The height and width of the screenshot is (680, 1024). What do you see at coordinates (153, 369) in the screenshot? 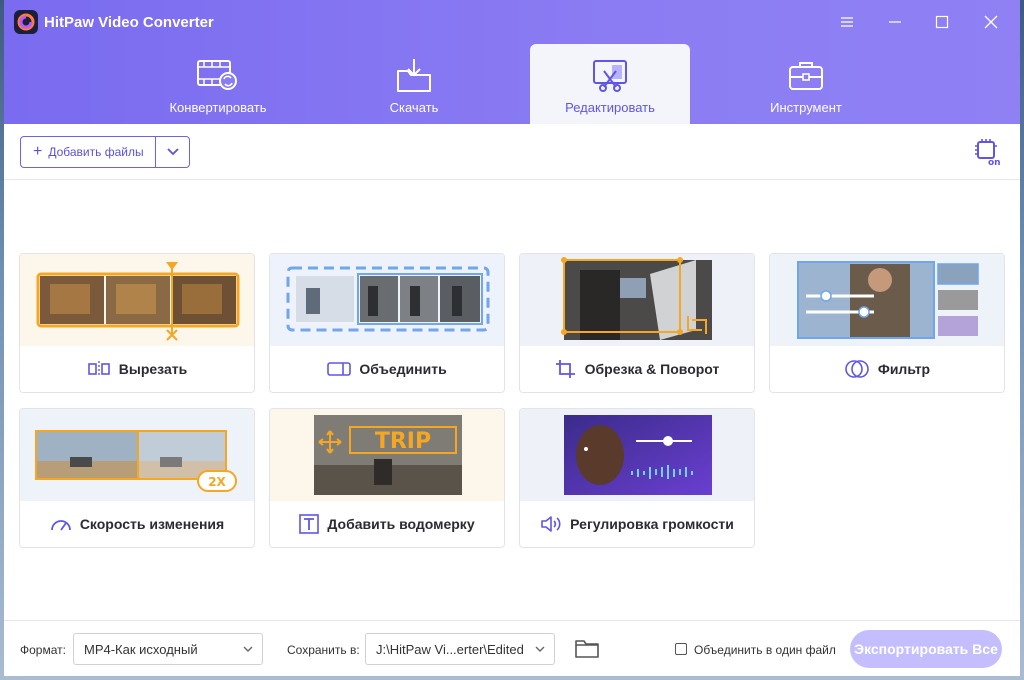
I see `card-cut-label: Вырезать` at bounding box center [153, 369].